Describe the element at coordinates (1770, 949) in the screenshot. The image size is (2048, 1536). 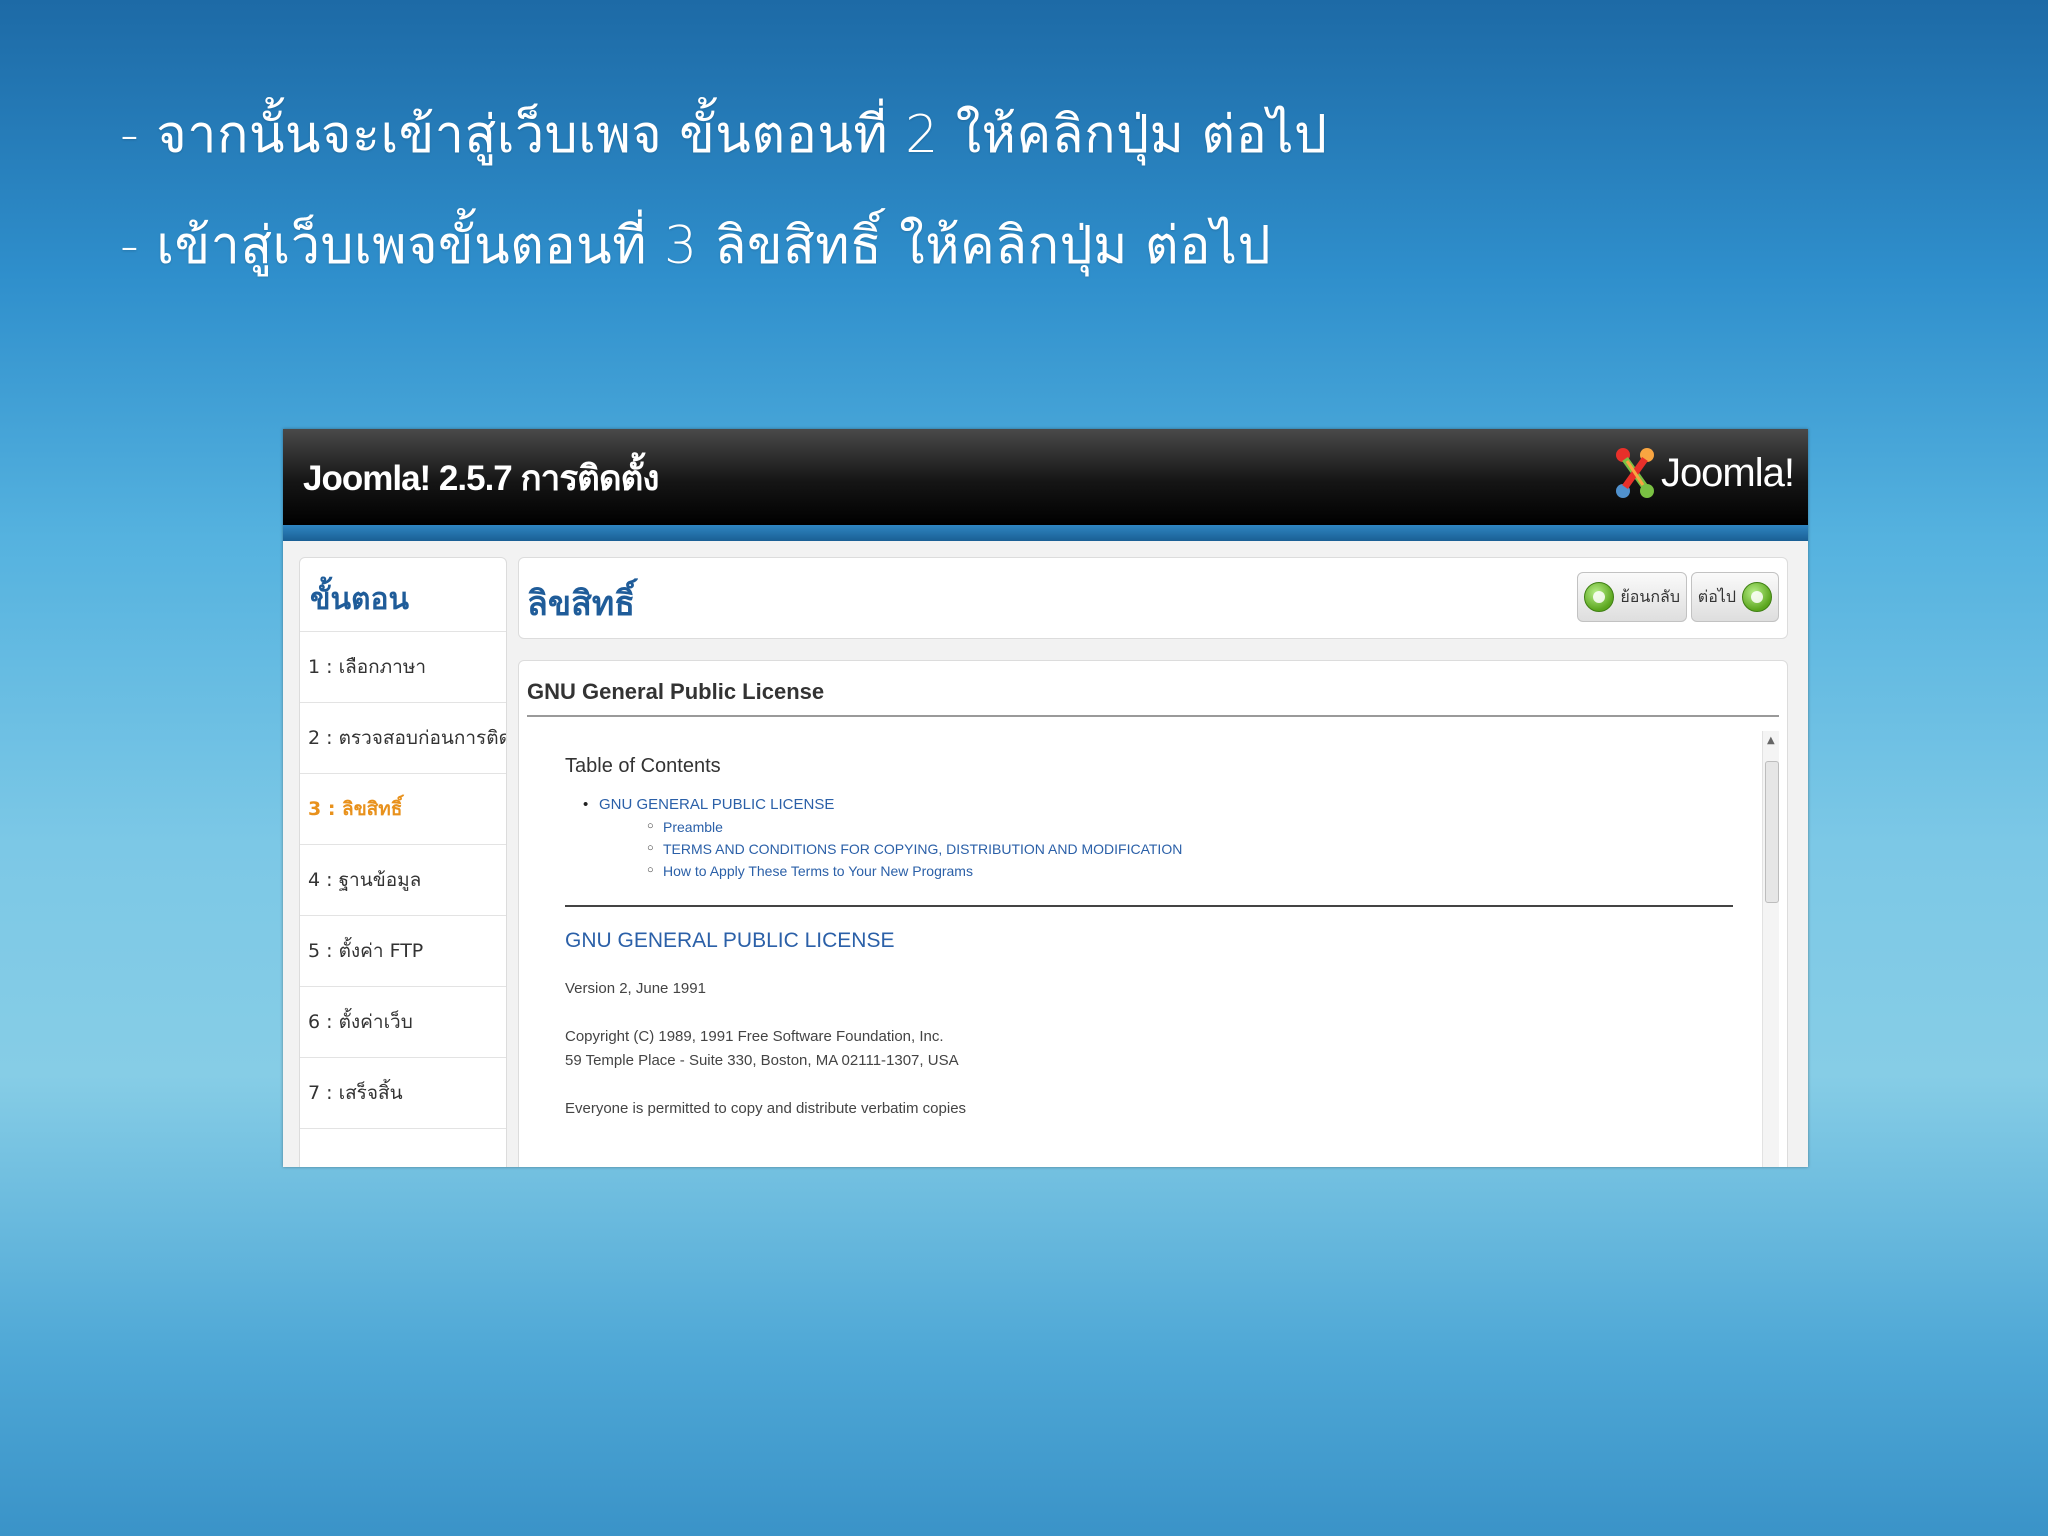
I see `license-scrollbar: ▲` at that location.